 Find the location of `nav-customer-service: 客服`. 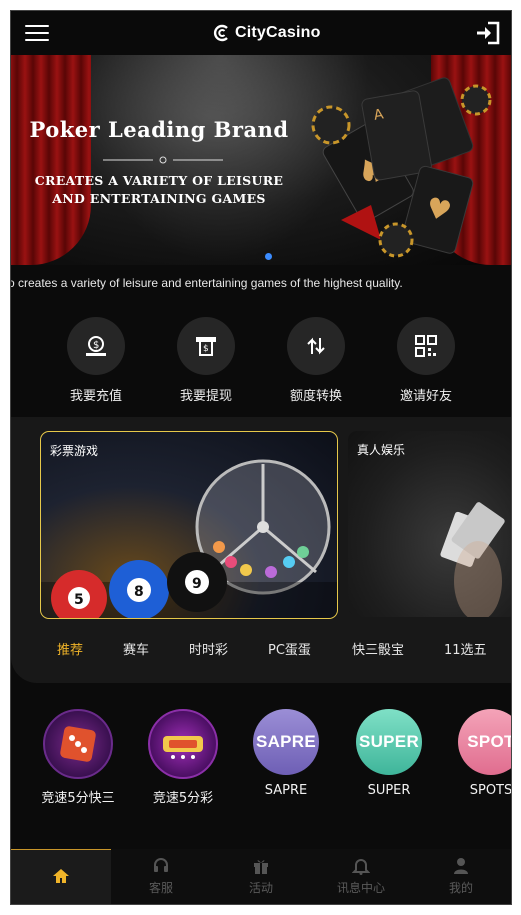

nav-customer-service: 客服 is located at coordinates (161, 876).